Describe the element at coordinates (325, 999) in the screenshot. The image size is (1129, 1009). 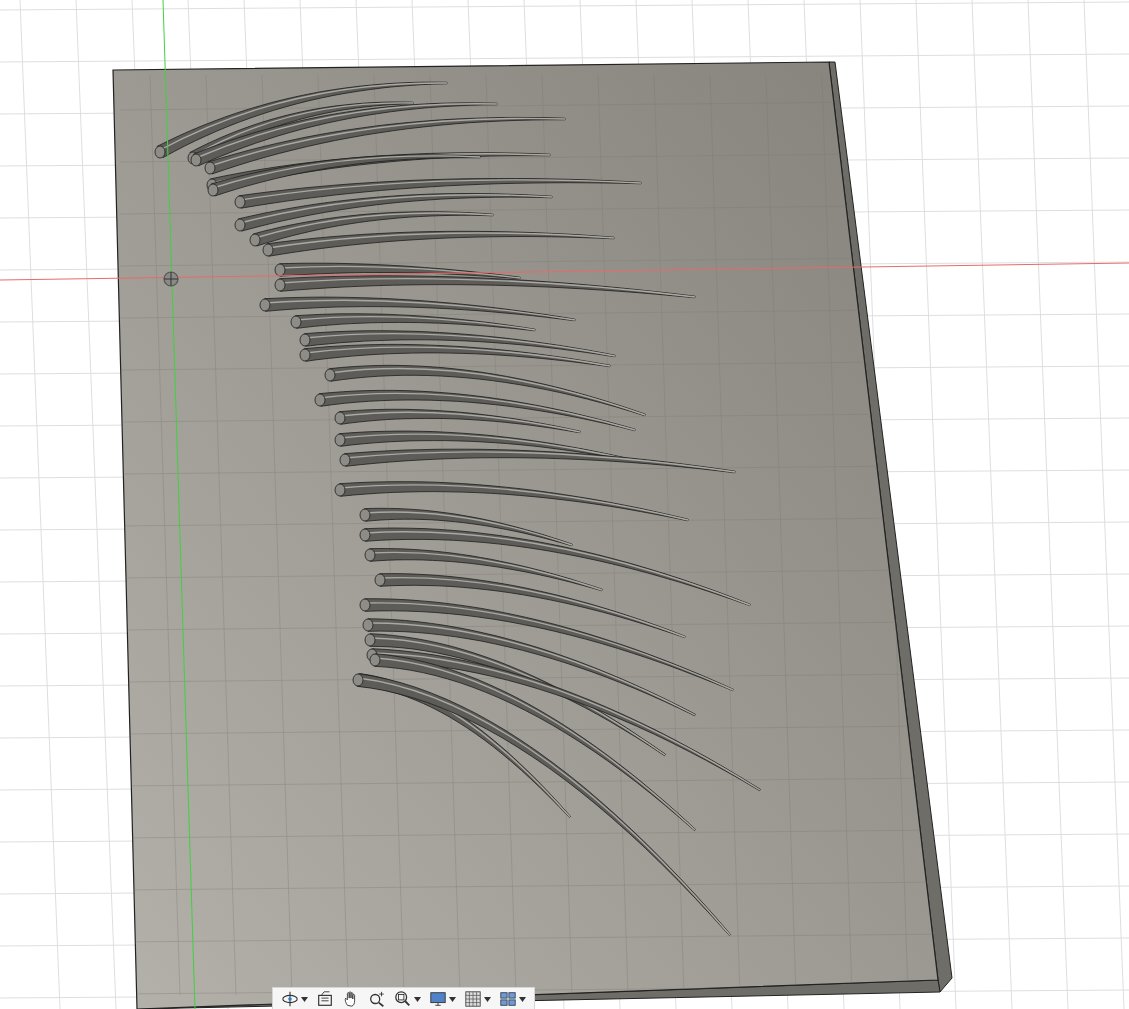
I see `box-icon` at that location.